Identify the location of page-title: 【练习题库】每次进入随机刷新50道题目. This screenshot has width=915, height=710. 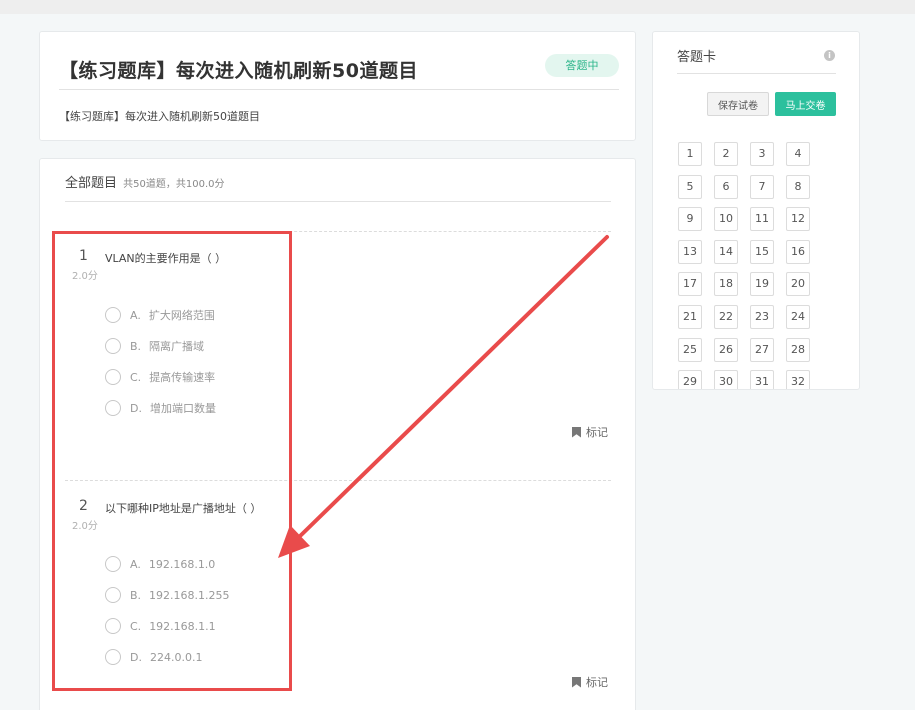
(238, 71).